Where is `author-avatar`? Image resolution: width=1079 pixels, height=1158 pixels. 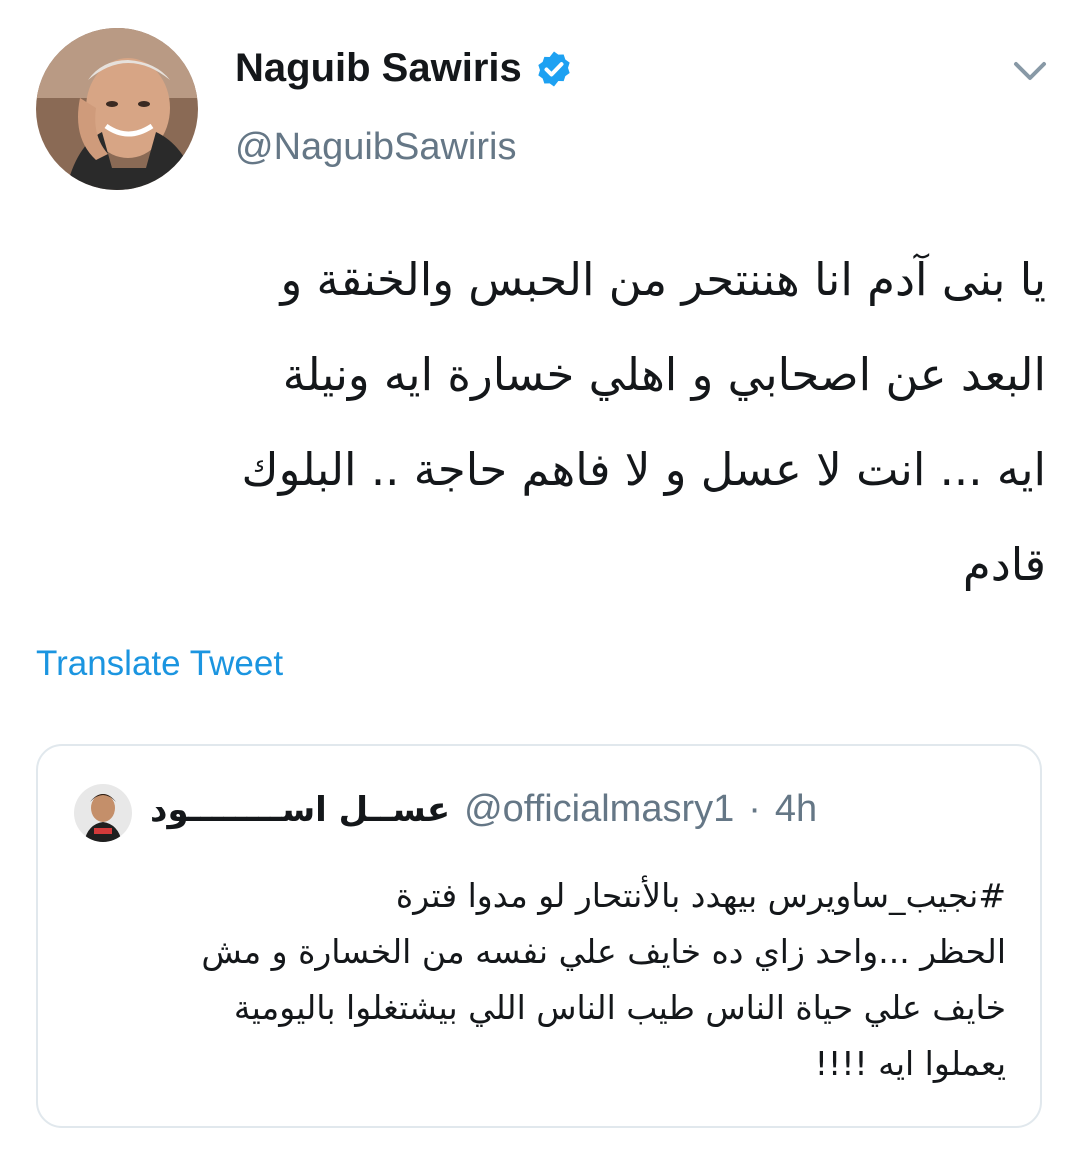 author-avatar is located at coordinates (117, 109).